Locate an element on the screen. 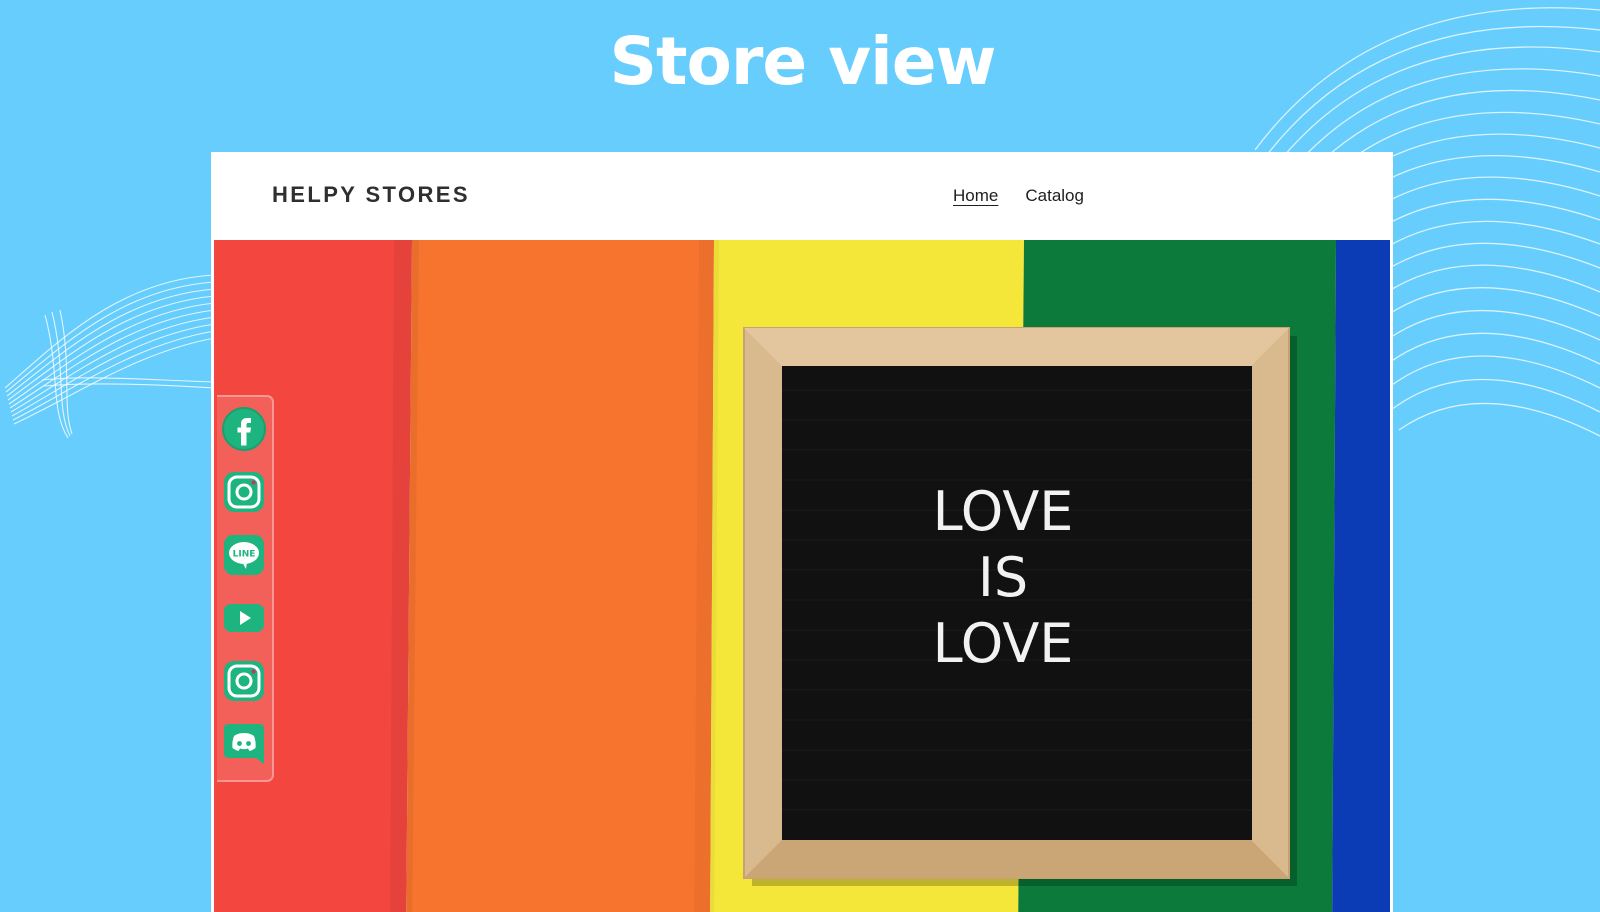  youtube-link is located at coordinates (244, 618).